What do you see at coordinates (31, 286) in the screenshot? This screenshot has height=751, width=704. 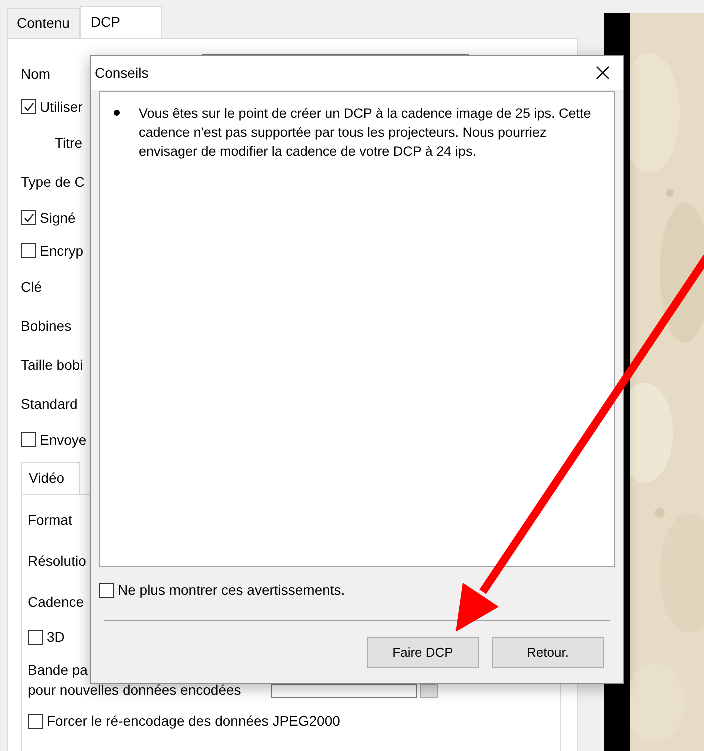 I see `field-label: Clé` at bounding box center [31, 286].